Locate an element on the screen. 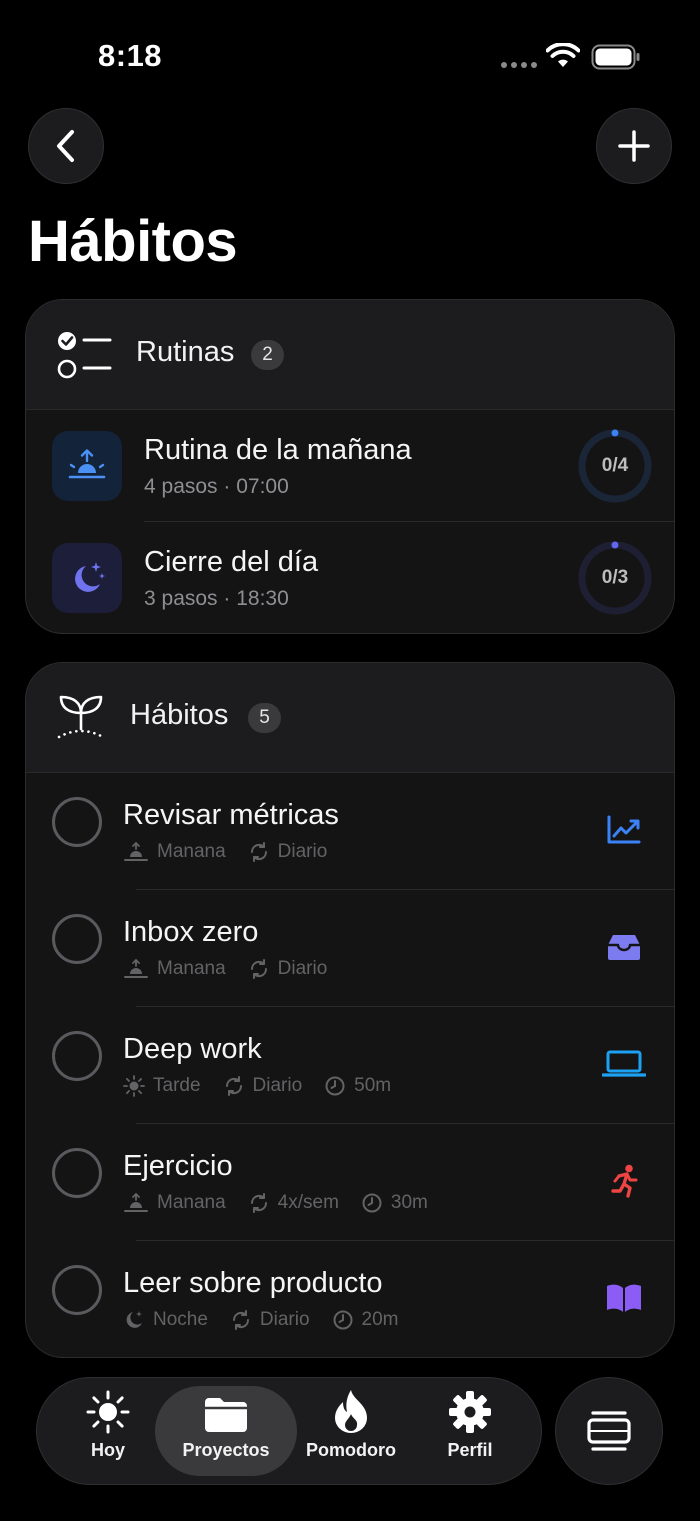 Image resolution: width=700 pixels, height=1521 pixels. laptop-icon is located at coordinates (624, 1063).